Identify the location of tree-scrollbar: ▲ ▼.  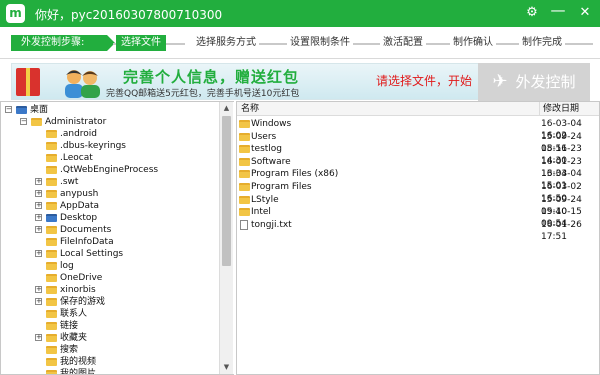
(226, 238).